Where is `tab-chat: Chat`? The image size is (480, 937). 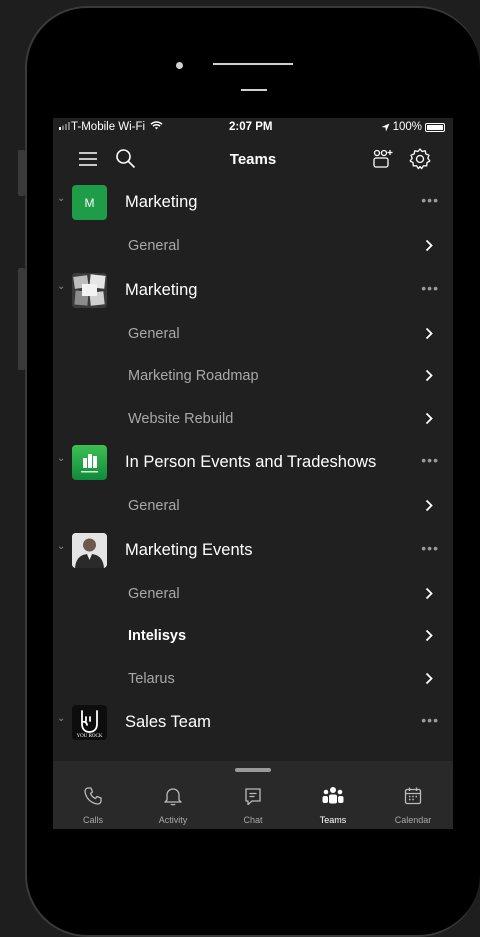 tab-chat: Chat is located at coordinates (253, 805).